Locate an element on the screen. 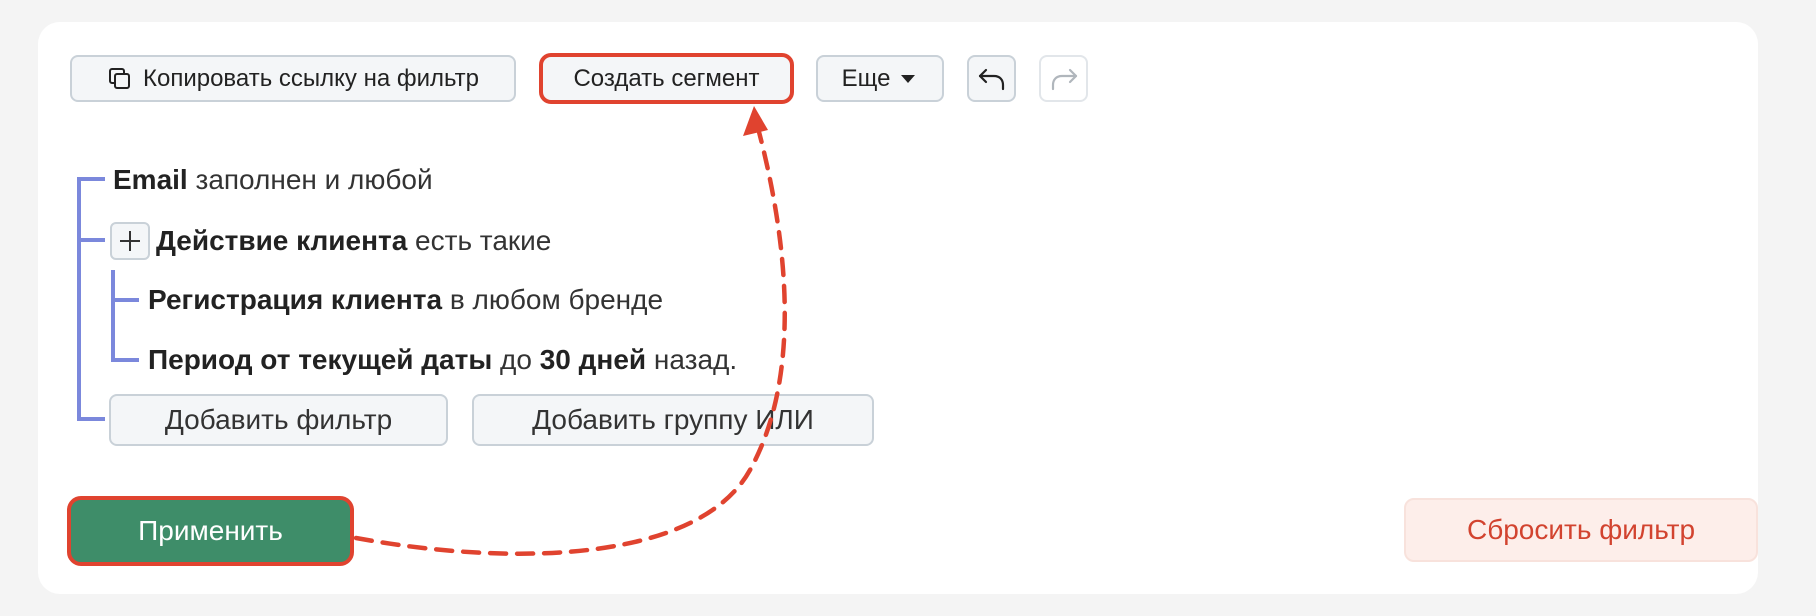 The width and height of the screenshot is (1816, 616). undo-icon is located at coordinates (991, 79).